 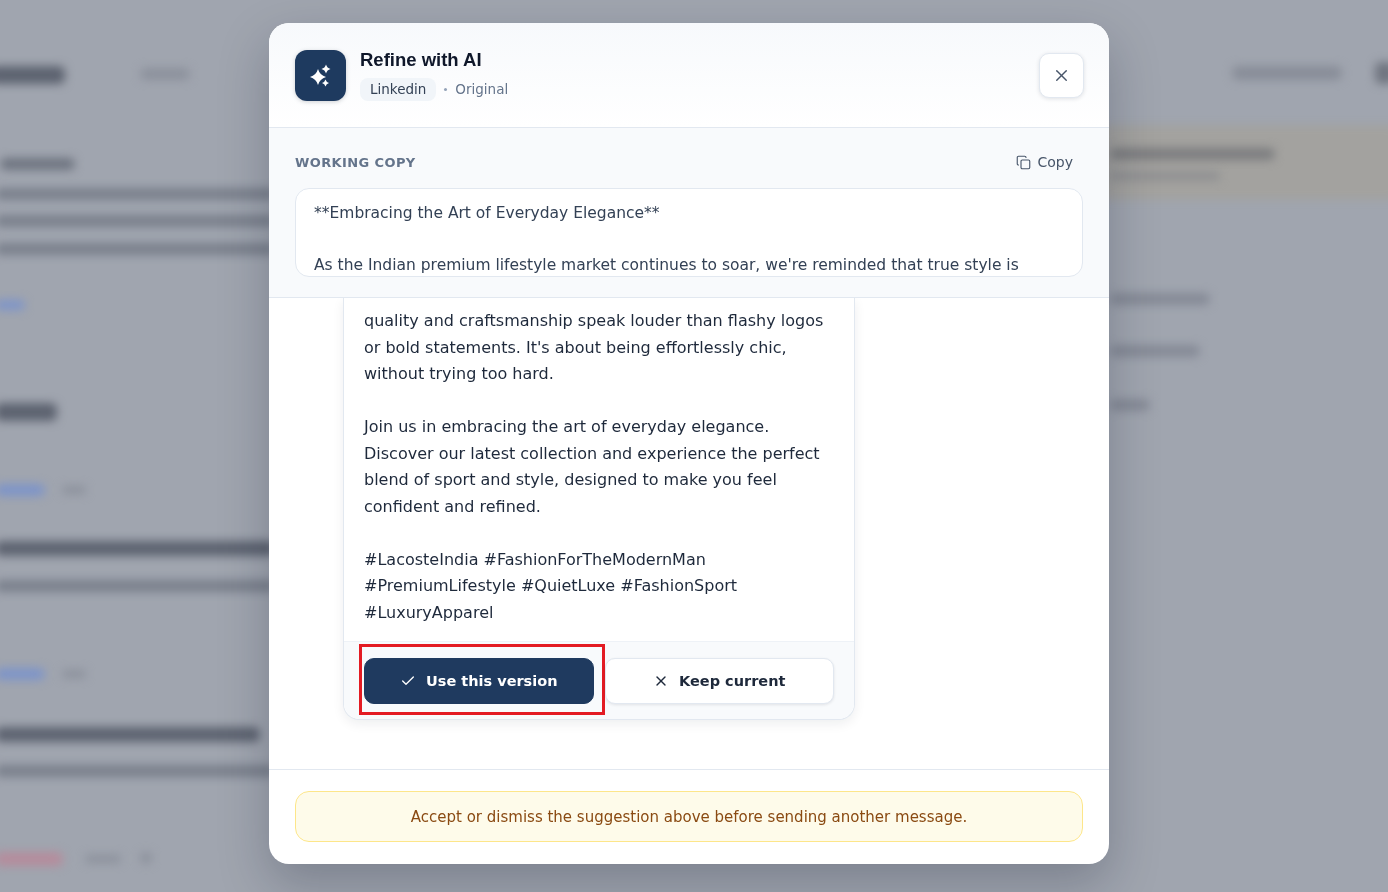 What do you see at coordinates (479, 681) in the screenshot?
I see `use-version-button: Use this version` at bounding box center [479, 681].